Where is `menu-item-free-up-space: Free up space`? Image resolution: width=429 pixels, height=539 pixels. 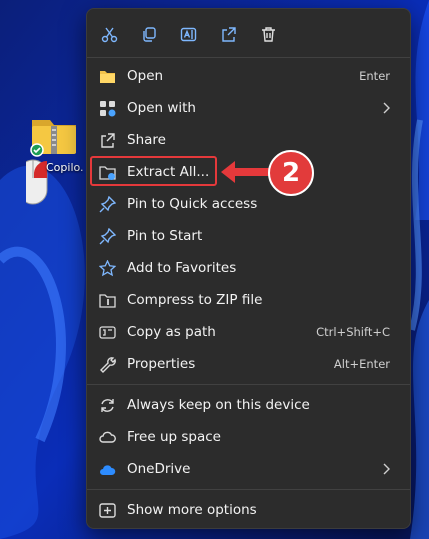 menu-item-free-up-space: Free up space is located at coordinates (248, 437).